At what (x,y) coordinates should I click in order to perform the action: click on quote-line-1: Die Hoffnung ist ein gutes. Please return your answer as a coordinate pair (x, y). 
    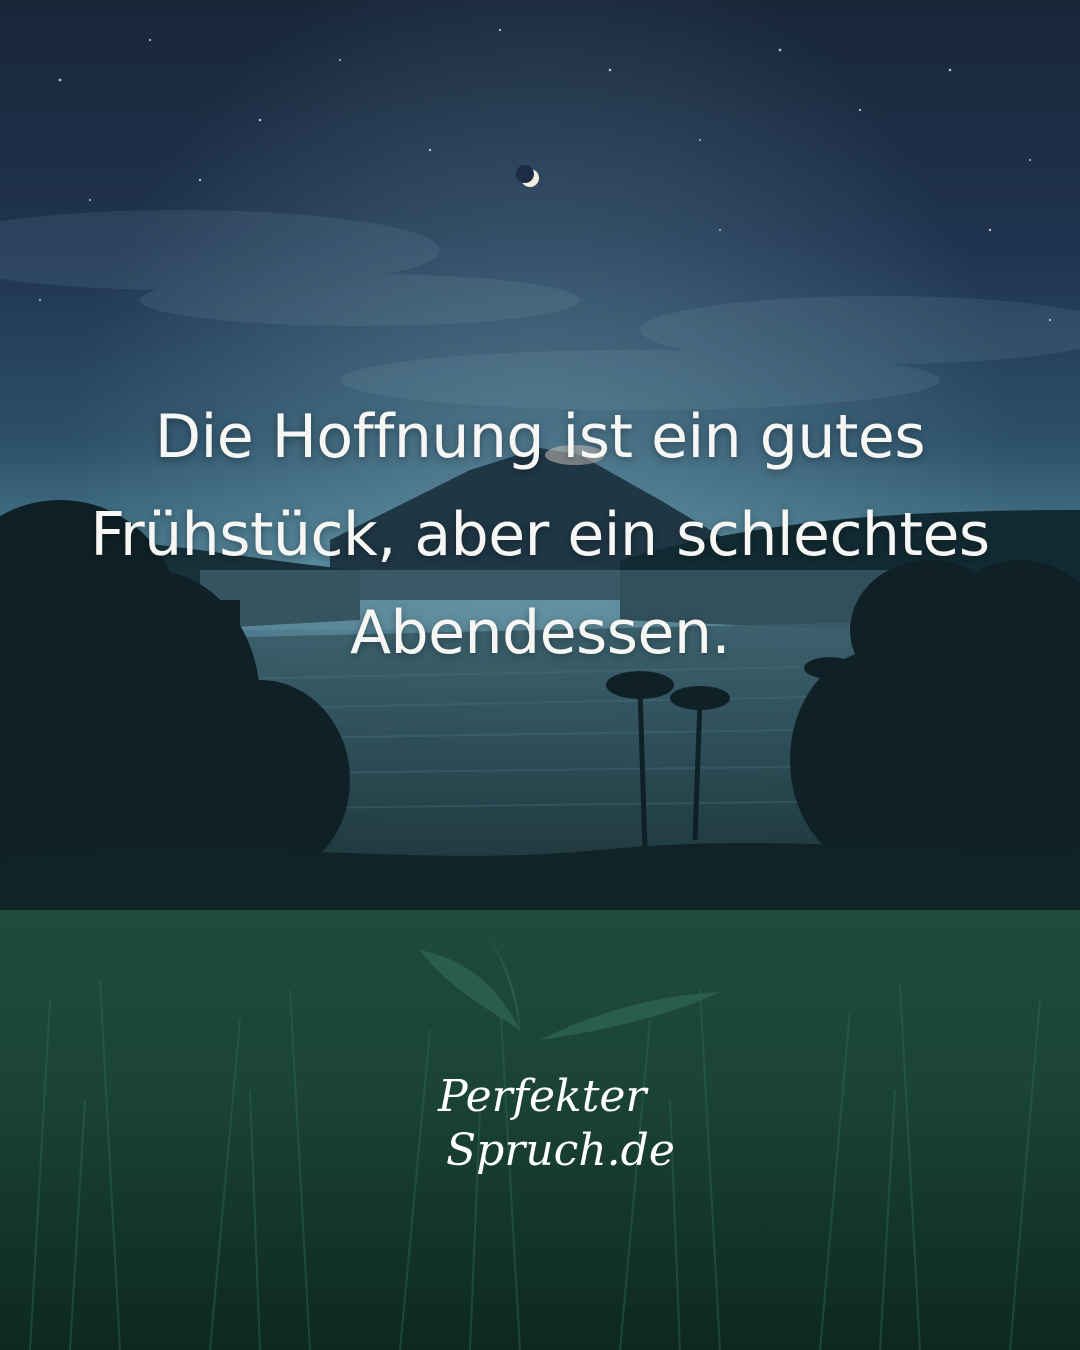
    Looking at the image, I should click on (540, 437).